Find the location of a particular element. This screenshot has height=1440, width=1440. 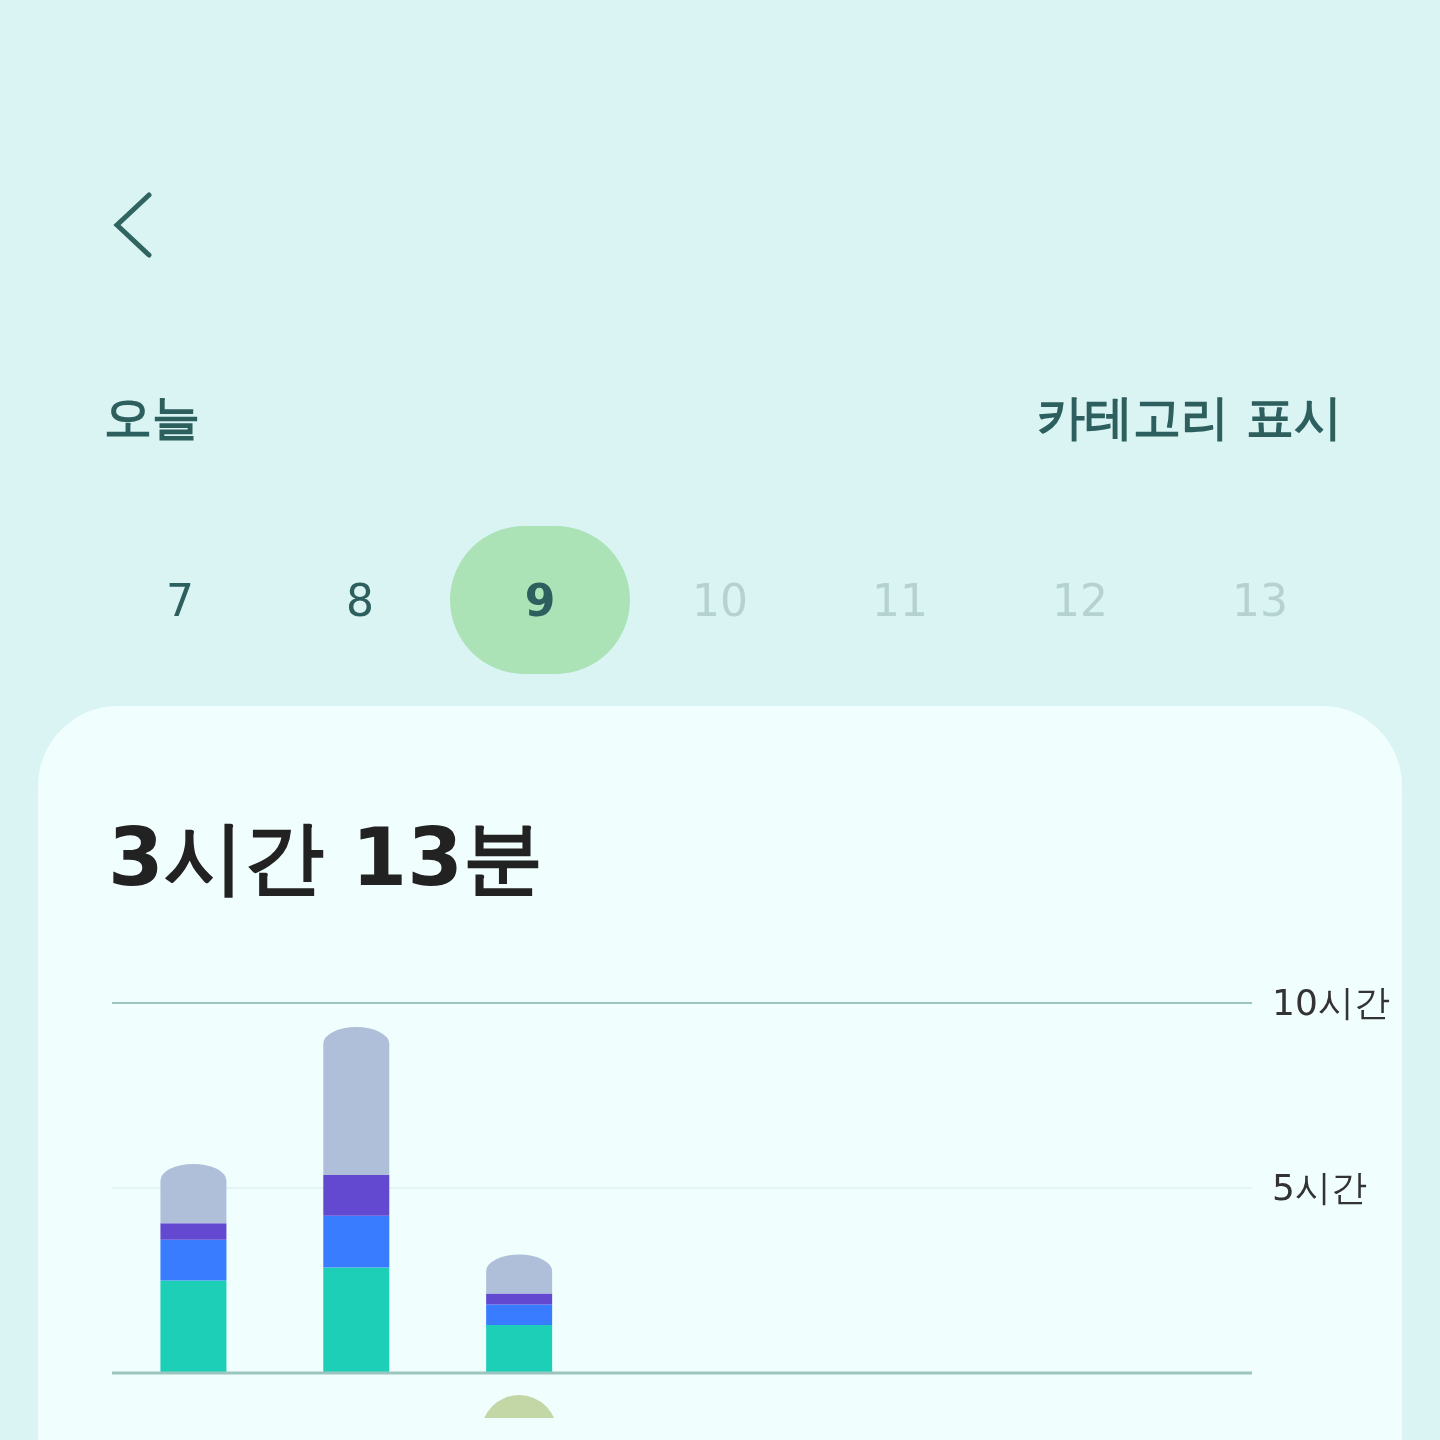

category-toggle: 카테고리 표시 is located at coordinates (1189, 418).